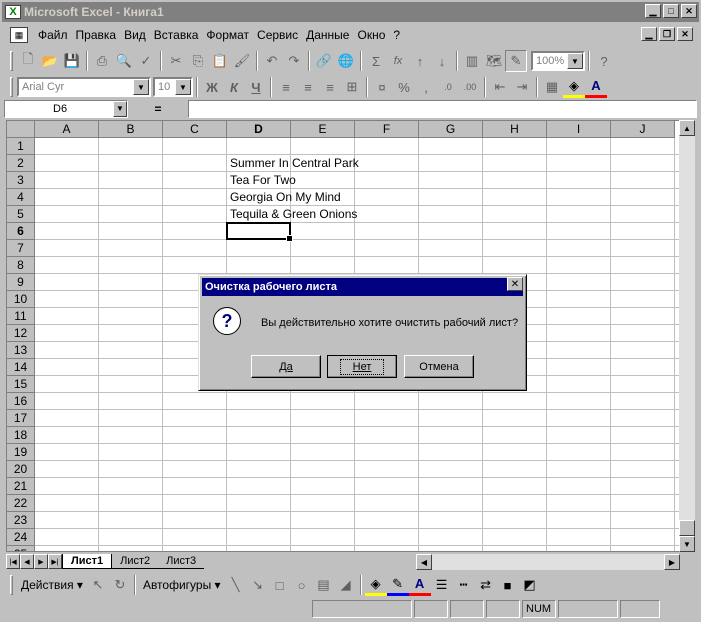  I want to click on map-icon: 🗺, so click(494, 61).